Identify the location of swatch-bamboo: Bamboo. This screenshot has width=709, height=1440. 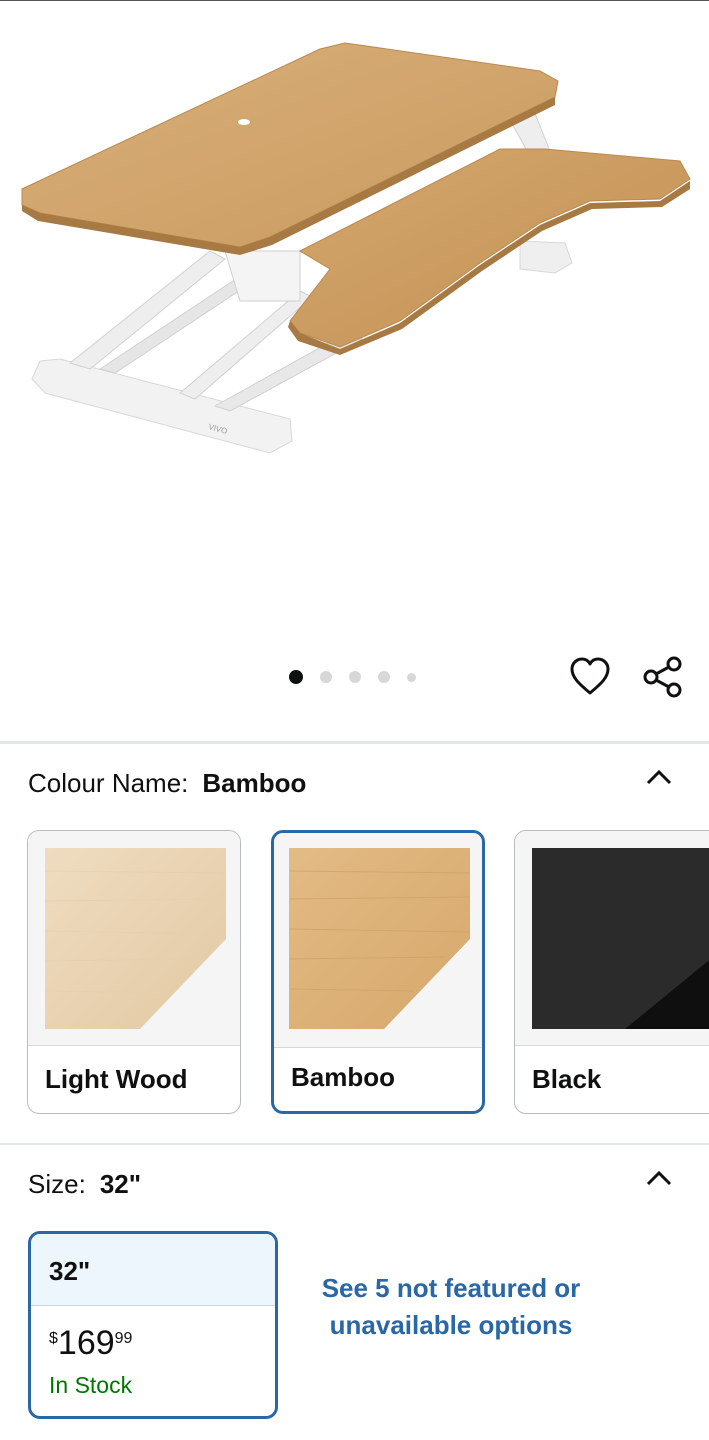
(378, 972).